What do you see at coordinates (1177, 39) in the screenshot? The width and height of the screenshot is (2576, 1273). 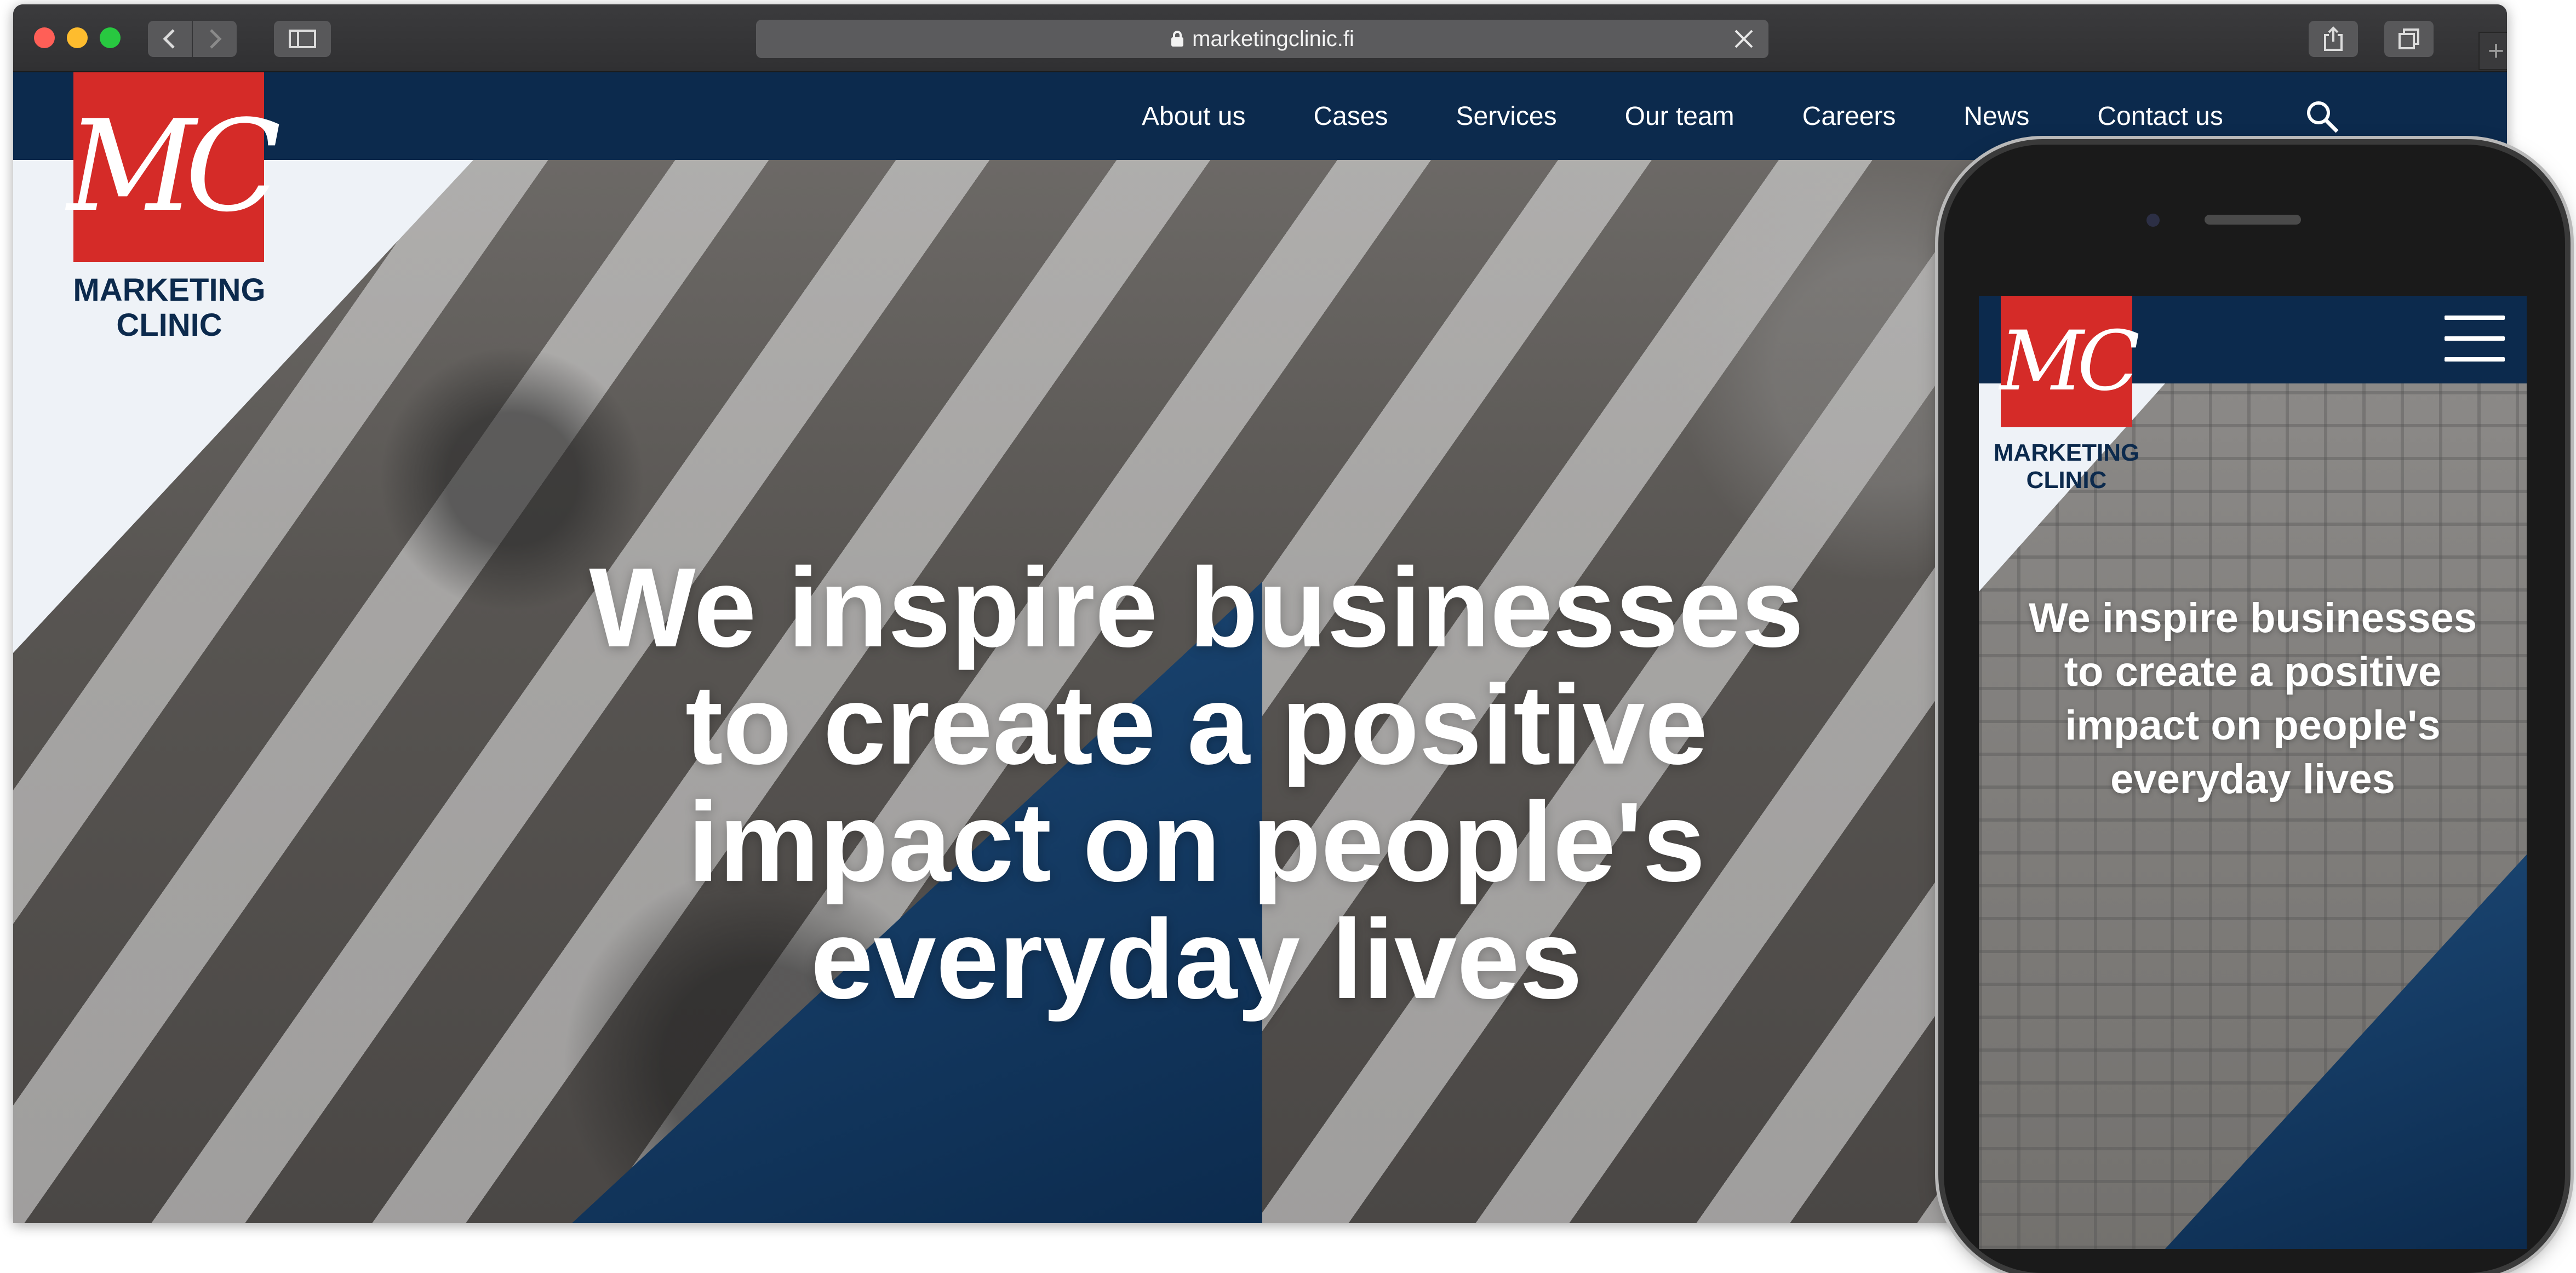 I see `lock-icon` at bounding box center [1177, 39].